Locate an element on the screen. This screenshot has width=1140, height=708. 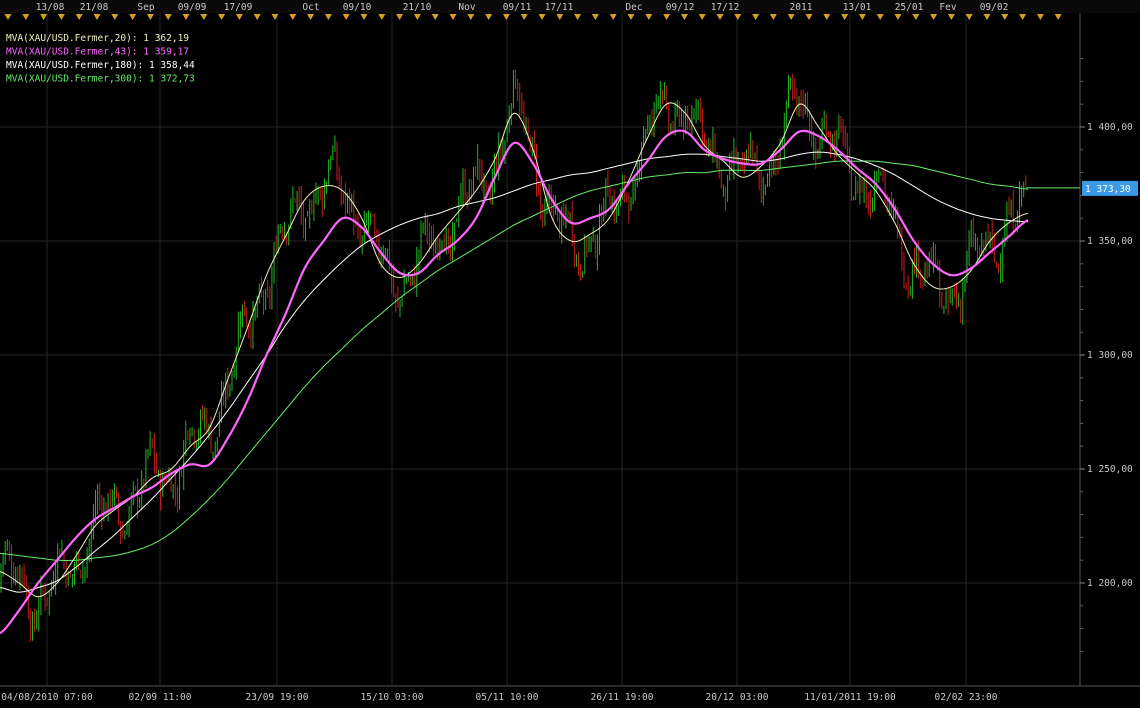
top-axis-label: 09/09 is located at coordinates (192, 7).